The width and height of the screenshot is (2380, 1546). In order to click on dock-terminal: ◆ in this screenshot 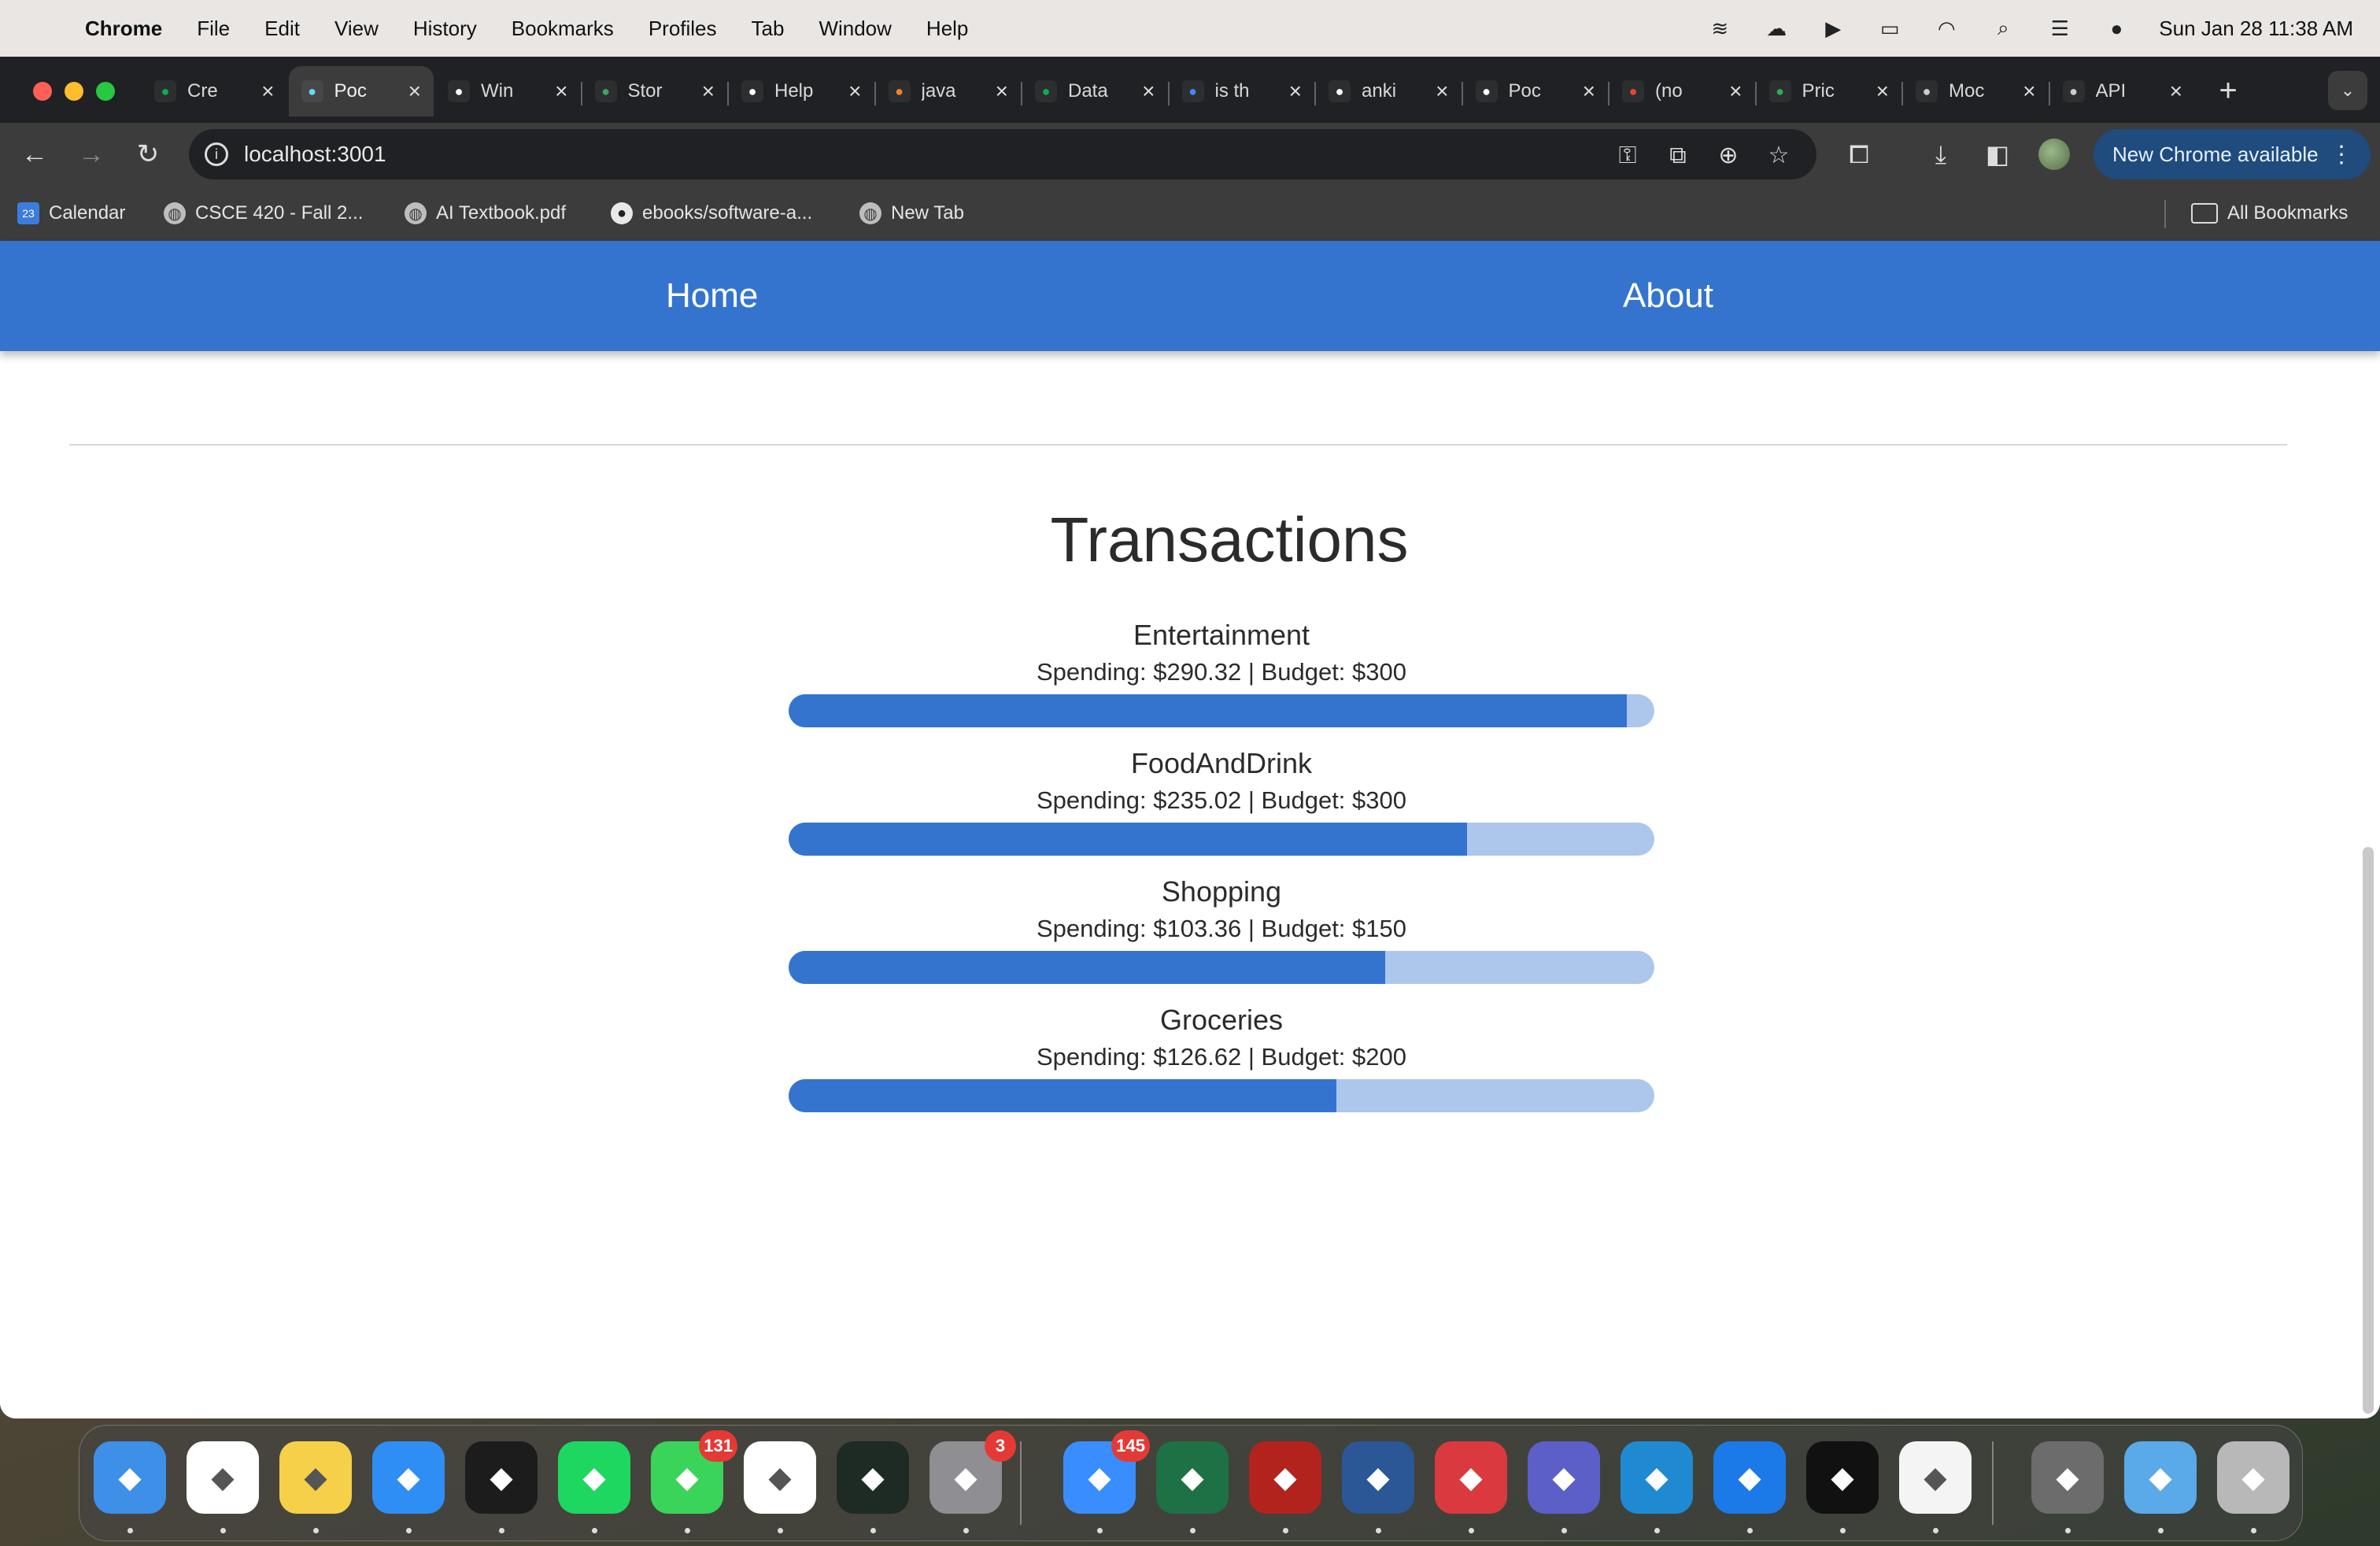, I will do `click(501, 1477)`.